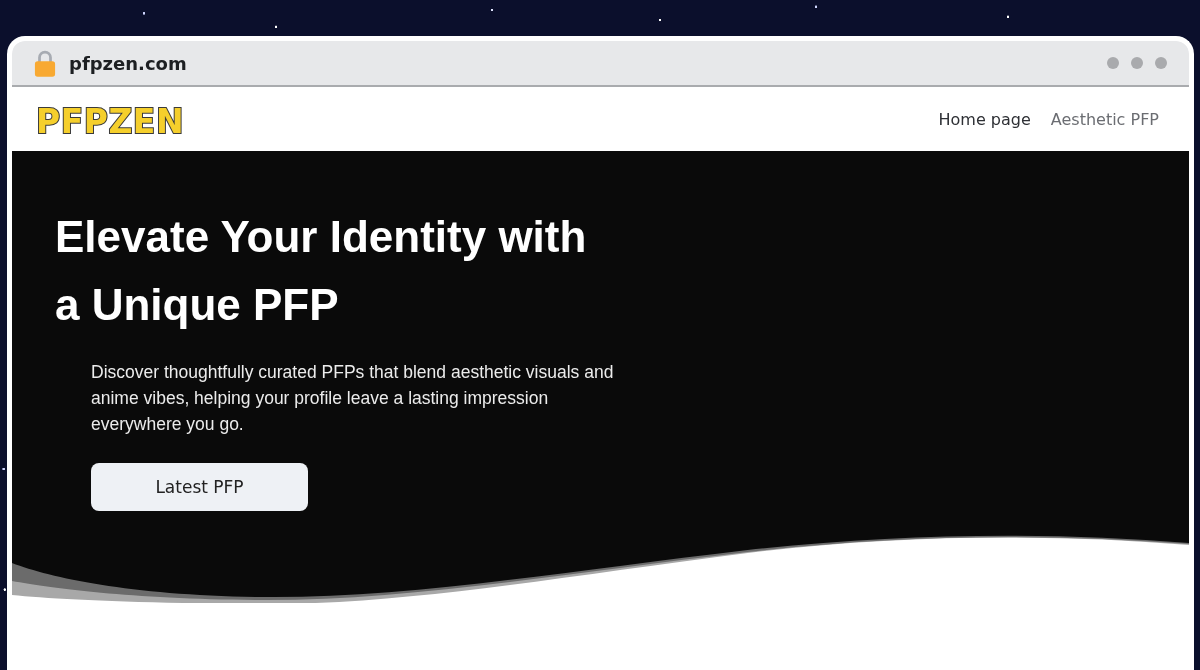 This screenshot has height=670, width=1200. Describe the element at coordinates (353, 398) in the screenshot. I see `hero-description: Discover thoughtfully curated PFPs that blend aesthetic visuals and anime vibes, helping your profile leave a lasting impression everywhere you go.` at that location.